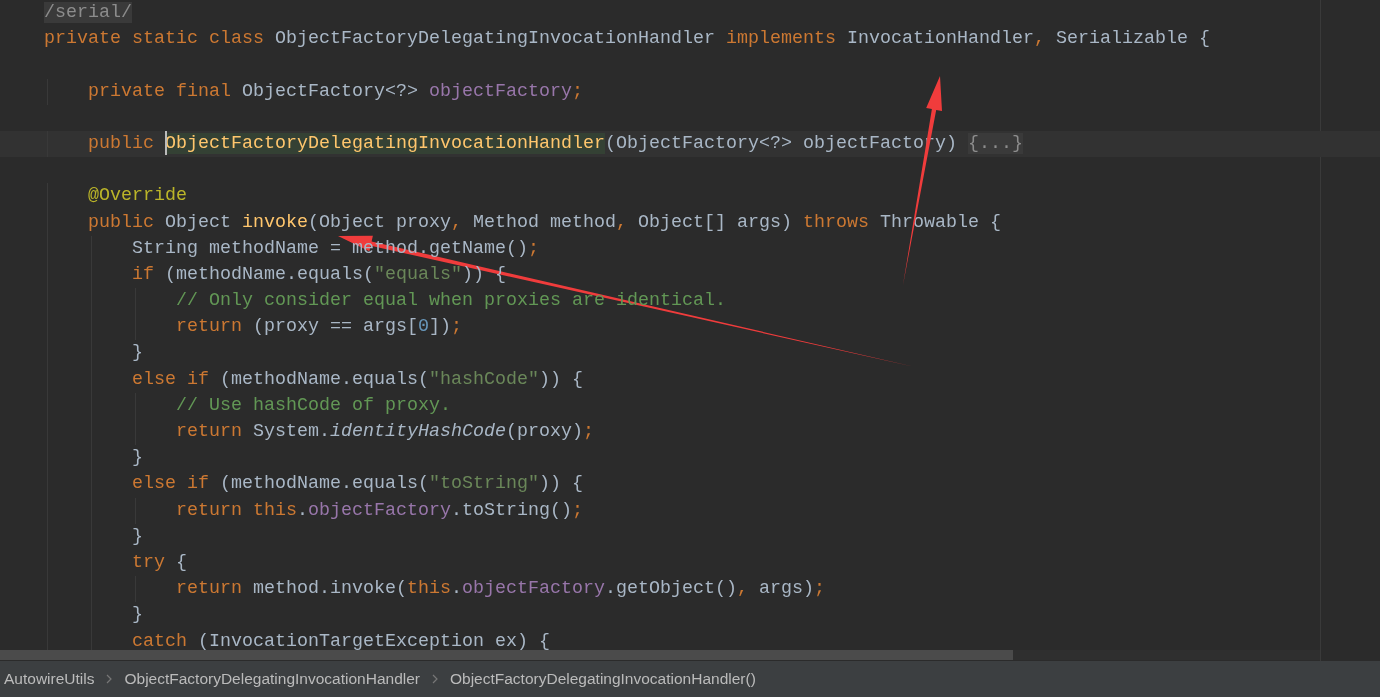 Image resolution: width=1380 pixels, height=697 pixels. What do you see at coordinates (660, 655) in the screenshot?
I see `horizontal-scrollbar` at bounding box center [660, 655].